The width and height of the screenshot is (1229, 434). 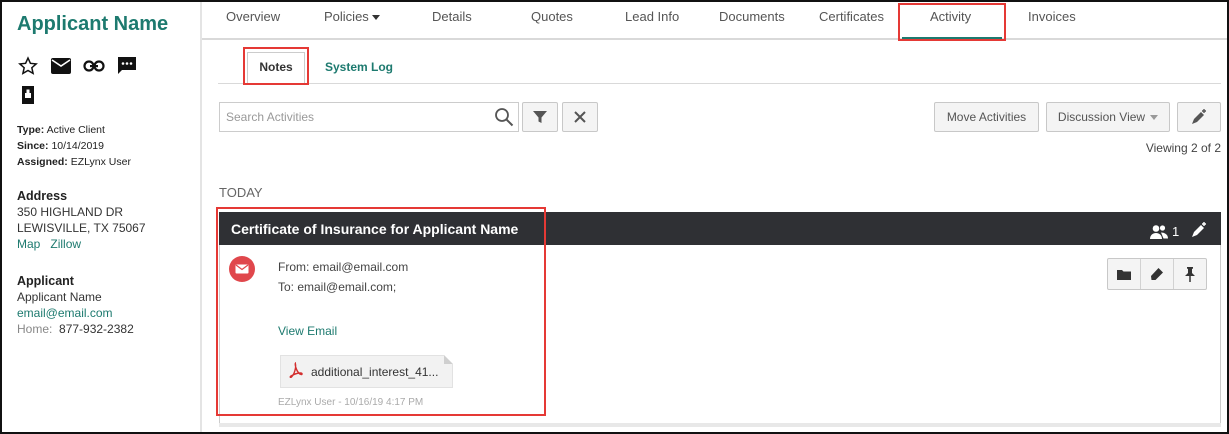 I want to click on clear-search-button, so click(x=580, y=117).